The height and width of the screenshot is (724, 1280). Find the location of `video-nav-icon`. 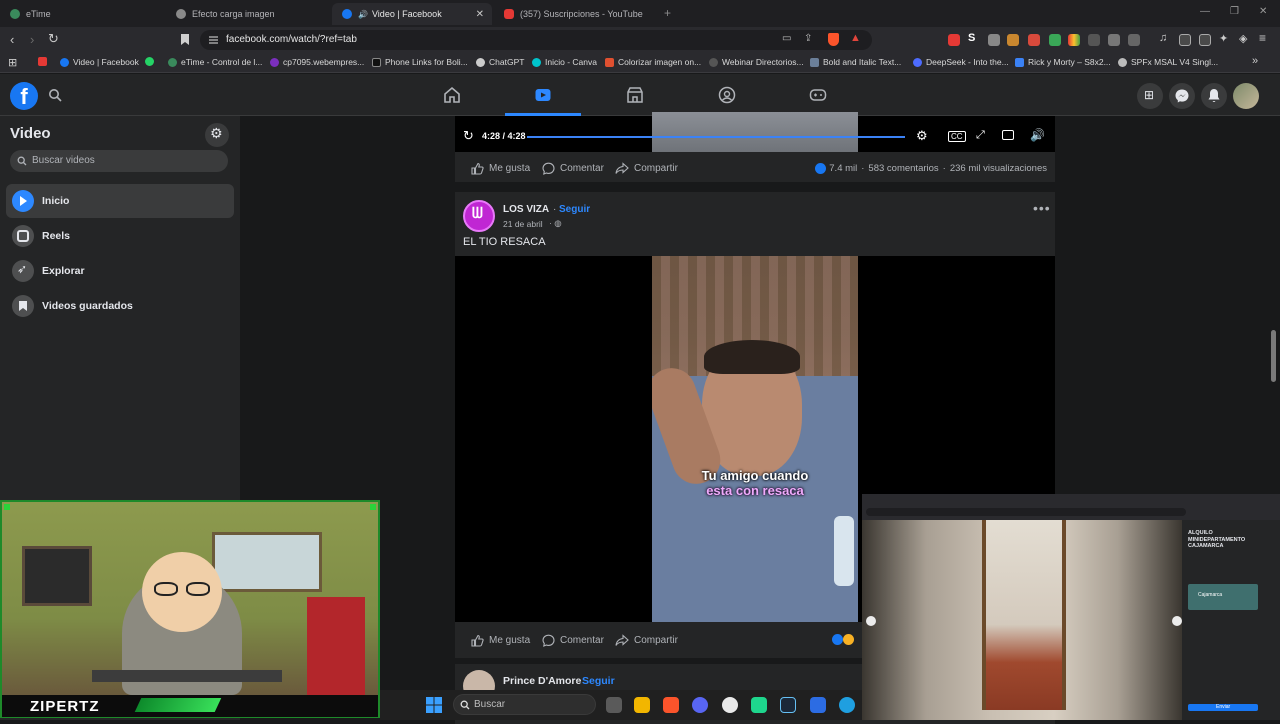

video-nav-icon is located at coordinates (543, 95).